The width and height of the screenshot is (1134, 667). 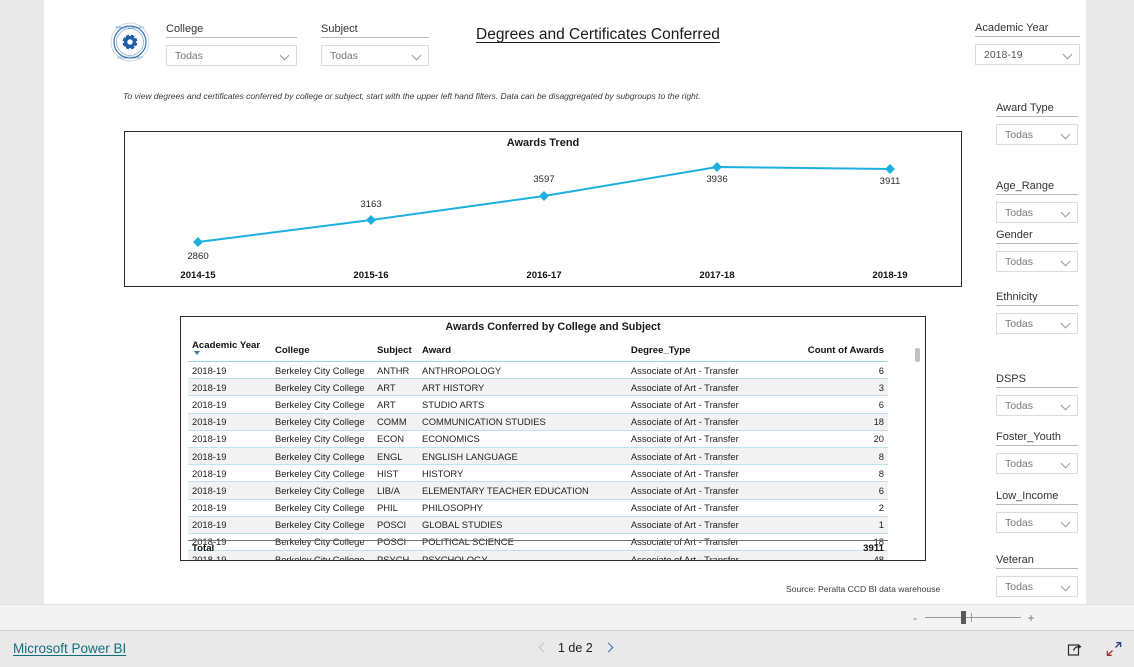 What do you see at coordinates (395, 525) in the screenshot?
I see `cell-subject: POSCI` at bounding box center [395, 525].